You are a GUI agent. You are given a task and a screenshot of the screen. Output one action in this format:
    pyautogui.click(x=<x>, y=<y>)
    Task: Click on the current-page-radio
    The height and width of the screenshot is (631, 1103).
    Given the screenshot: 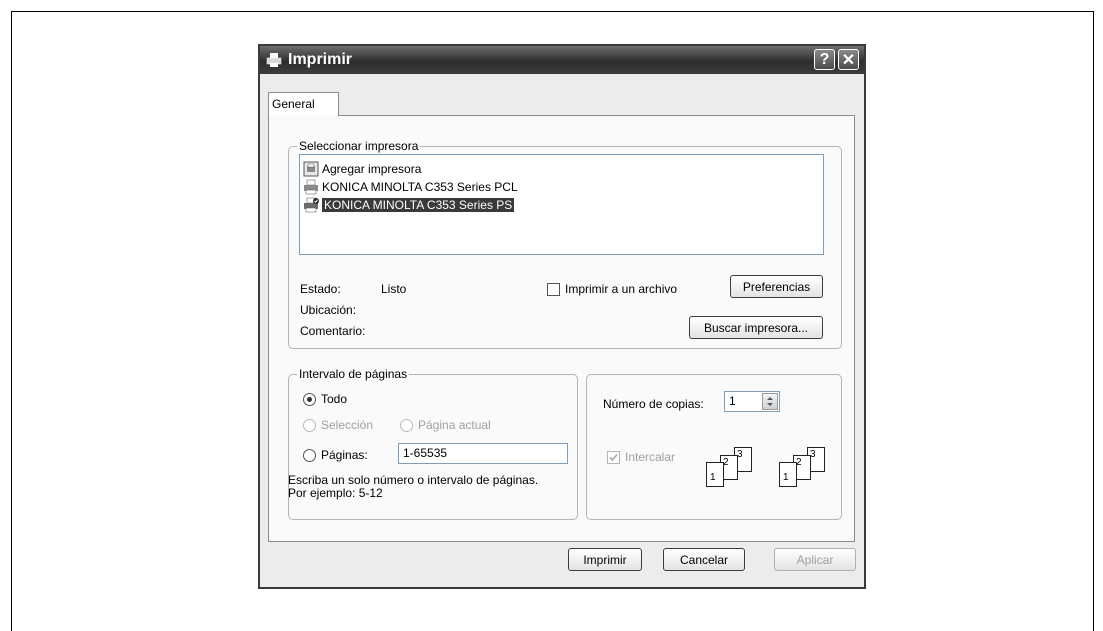 What is the action you would take?
    pyautogui.click(x=406, y=425)
    